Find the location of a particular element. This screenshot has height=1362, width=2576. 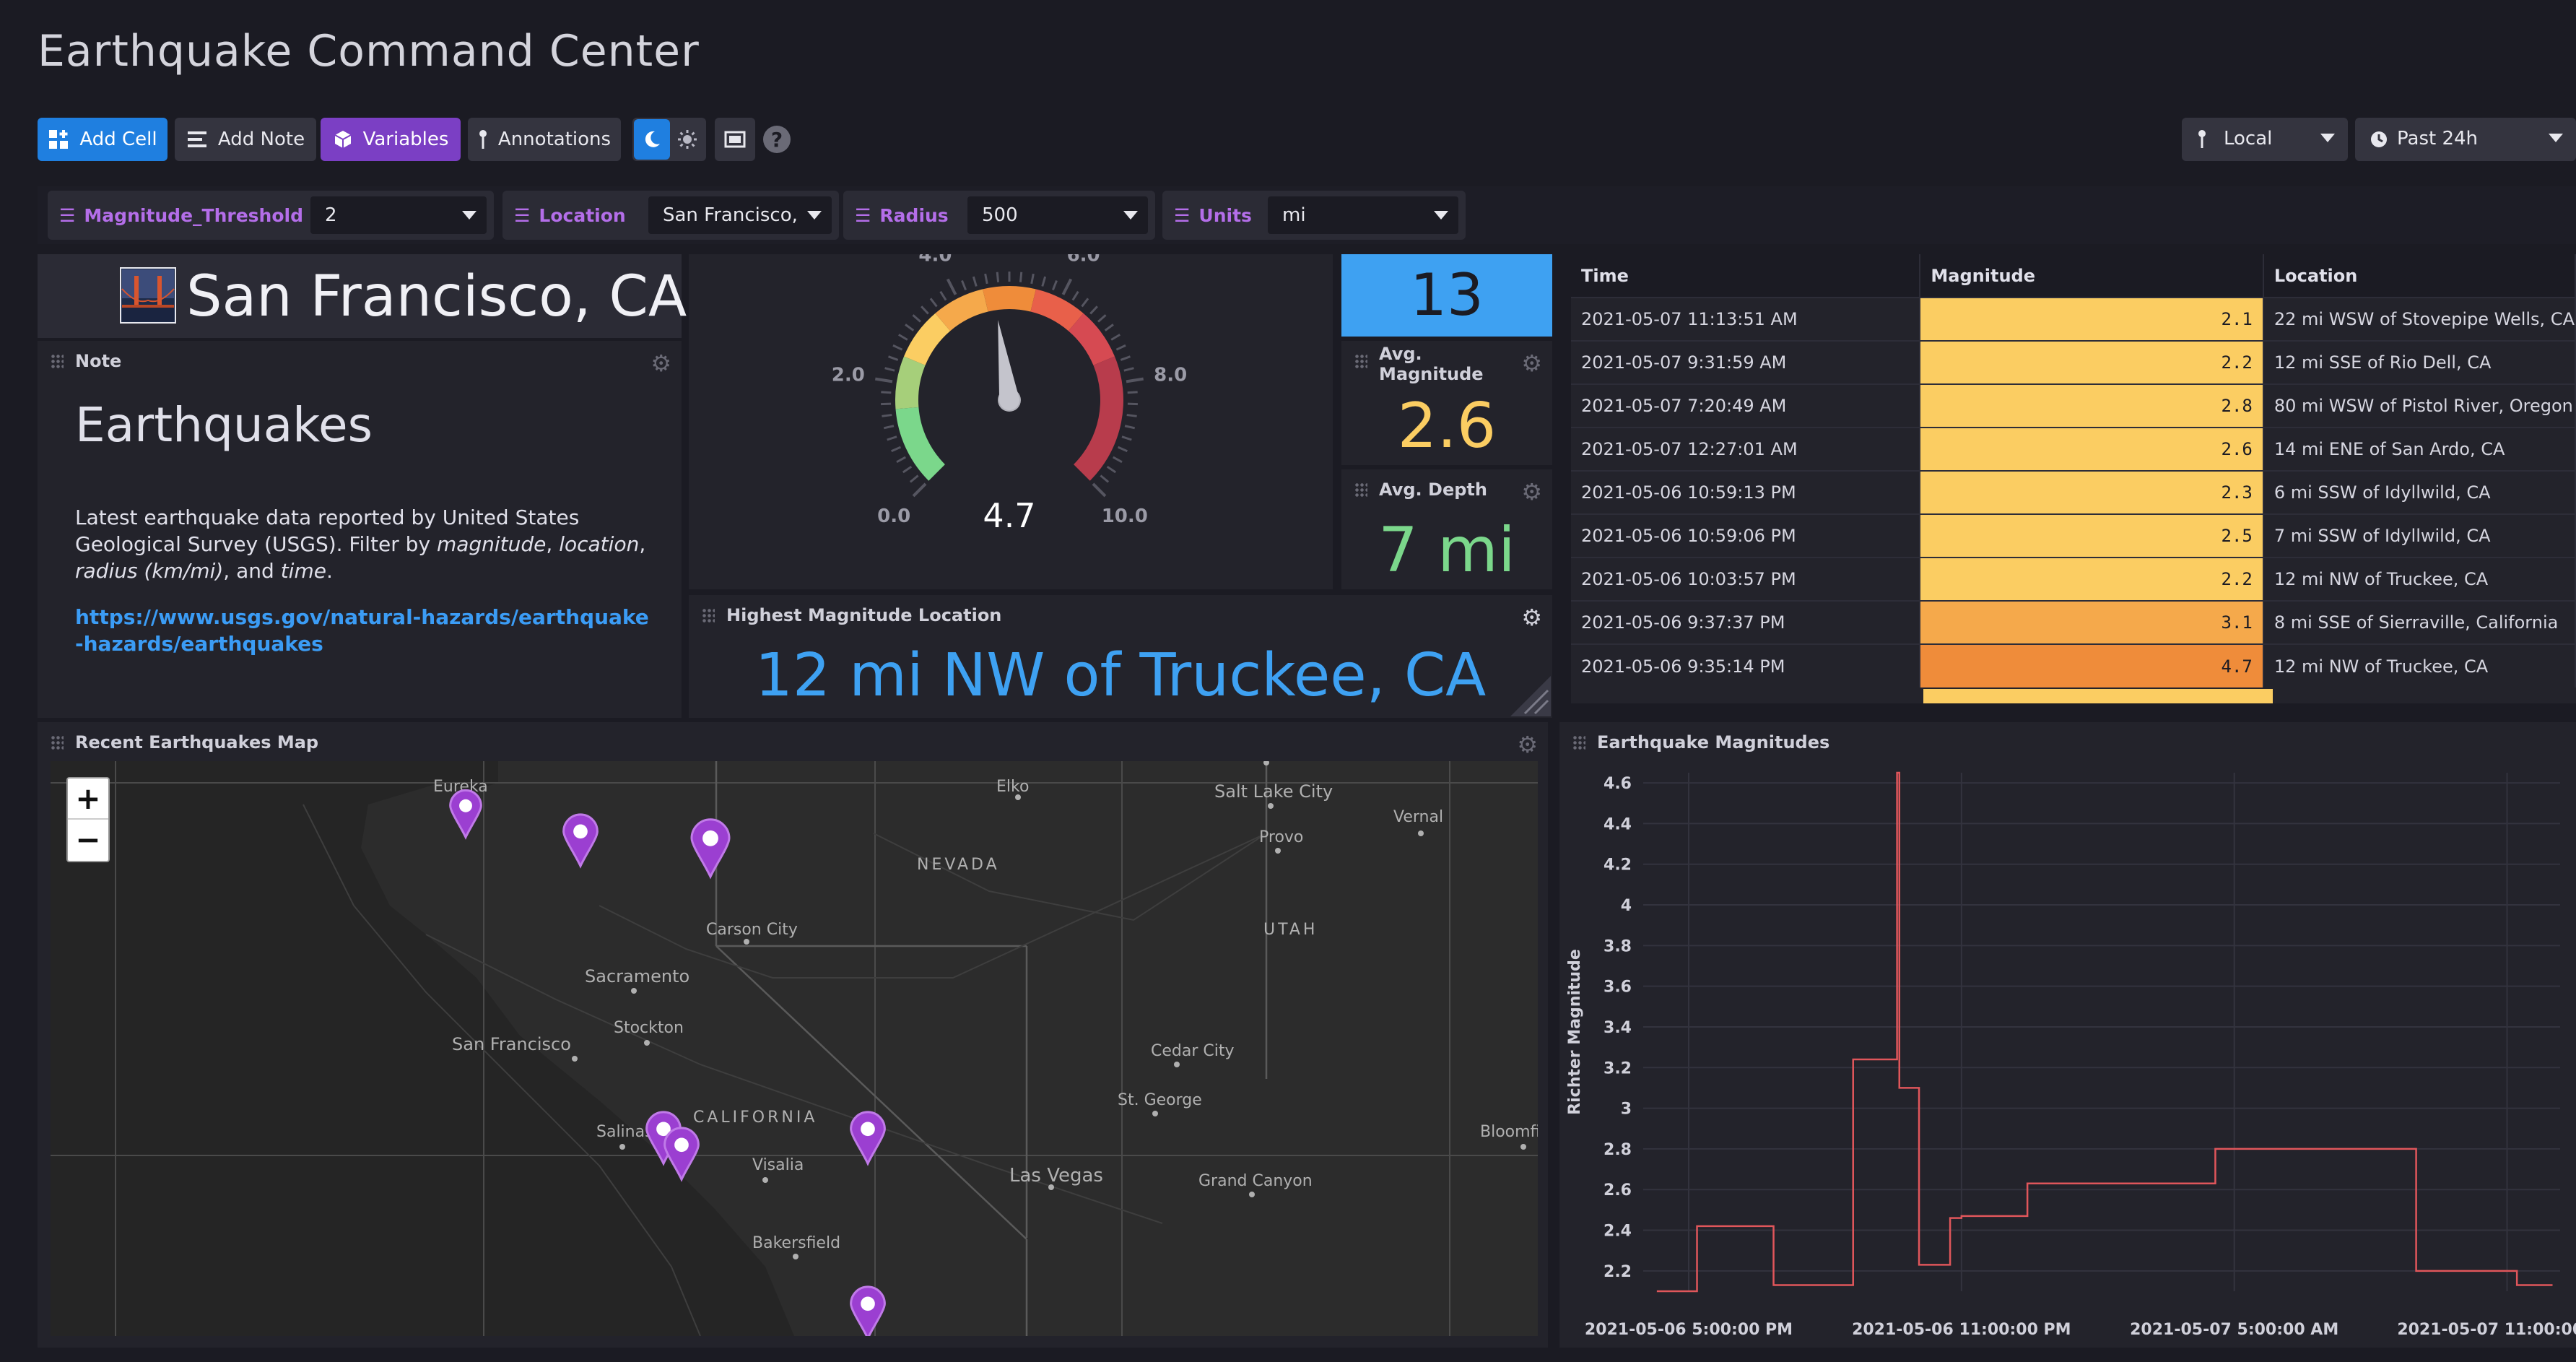

variable-label: ☰ Location is located at coordinates (570, 215).